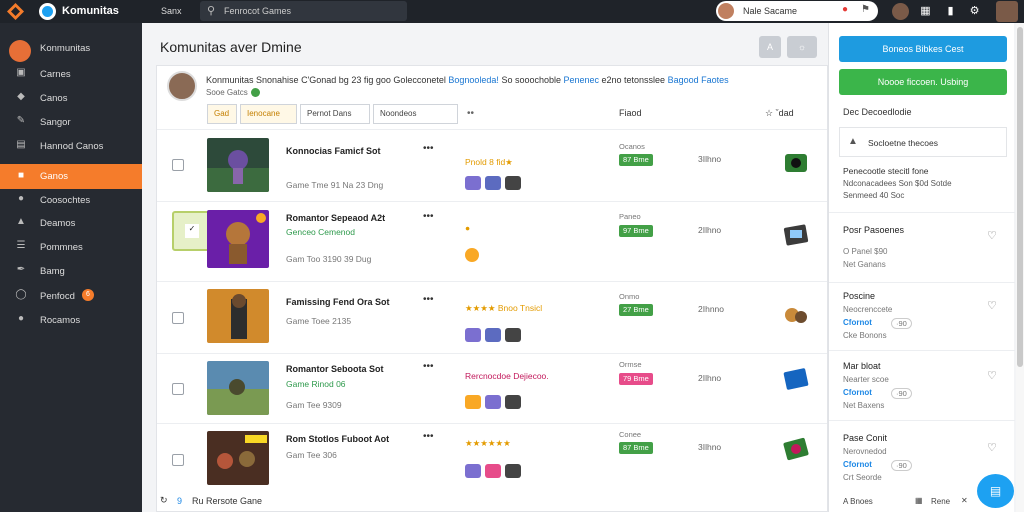  I want to click on platform-icon, so click(513, 335).